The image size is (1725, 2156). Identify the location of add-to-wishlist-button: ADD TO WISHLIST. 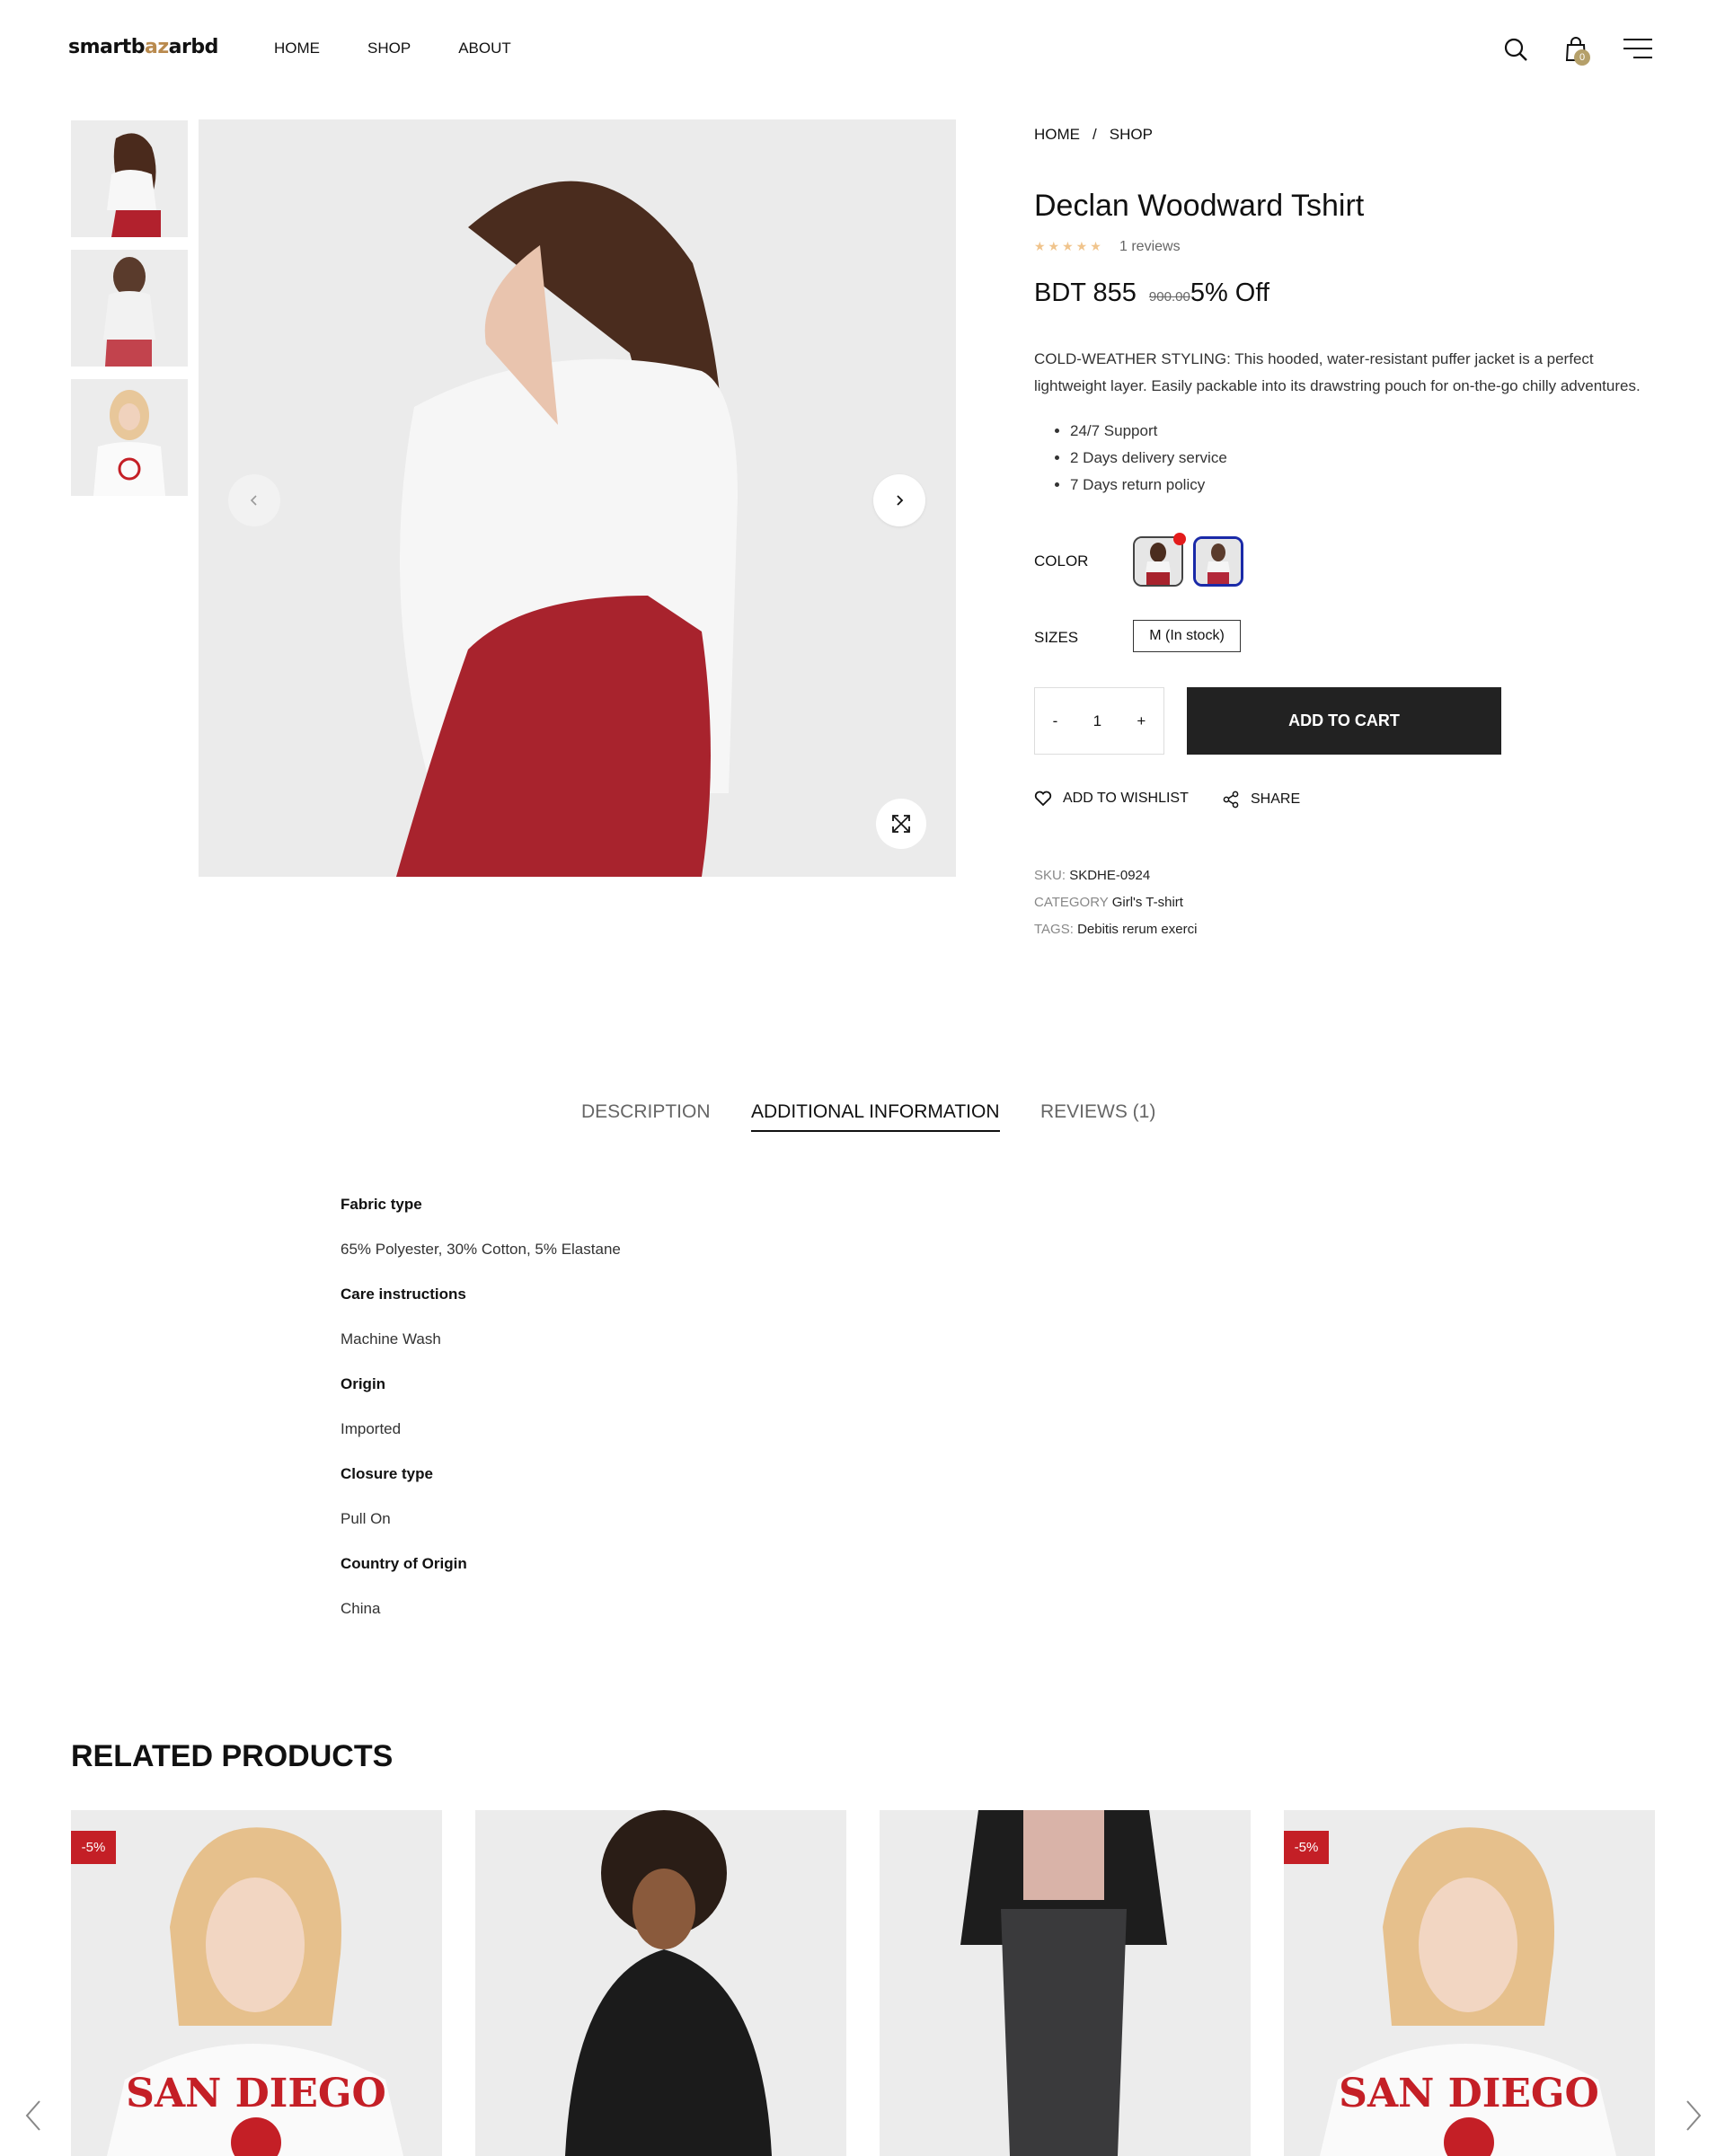
(1111, 799).